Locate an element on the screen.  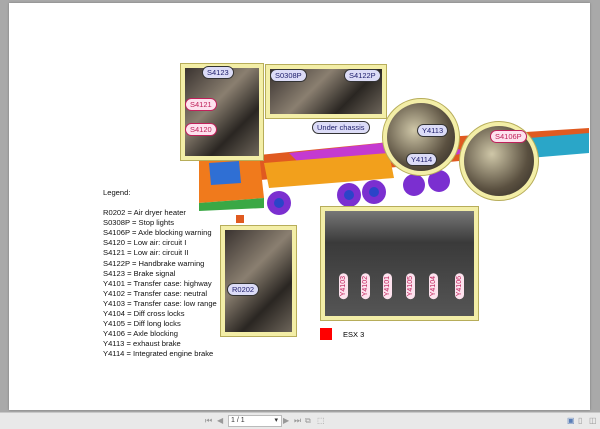
fit-page-icon: ⬚ is located at coordinates (321, 420).